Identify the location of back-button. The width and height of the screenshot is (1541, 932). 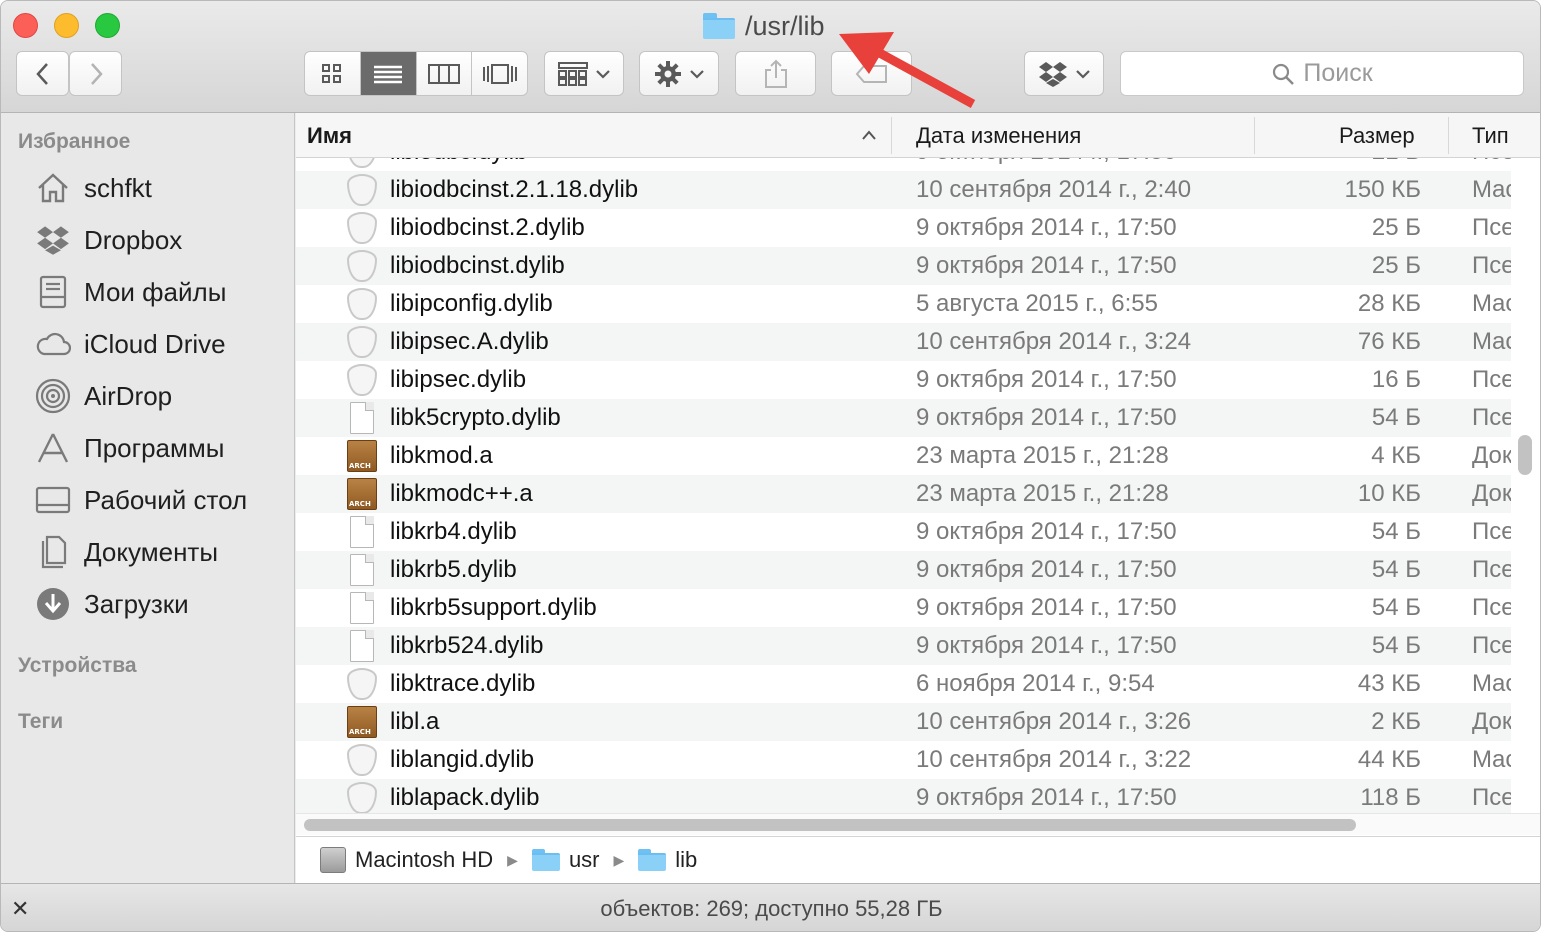
(42, 73).